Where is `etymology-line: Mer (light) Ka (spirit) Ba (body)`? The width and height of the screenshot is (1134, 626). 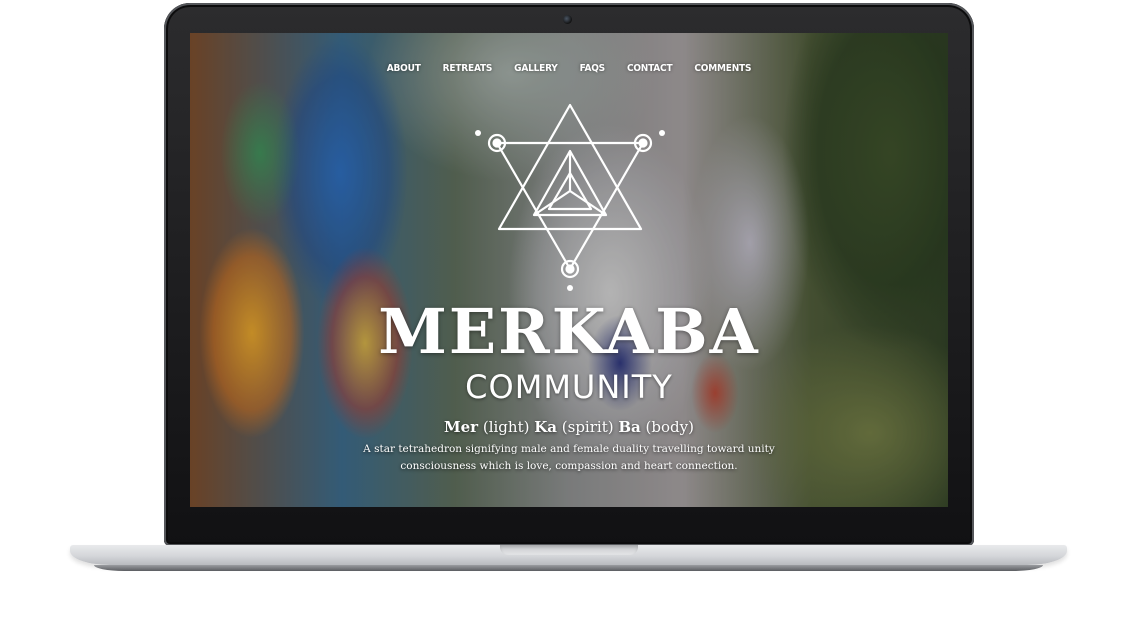 etymology-line: Mer (light) Ka (spirit) Ba (body) is located at coordinates (569, 427).